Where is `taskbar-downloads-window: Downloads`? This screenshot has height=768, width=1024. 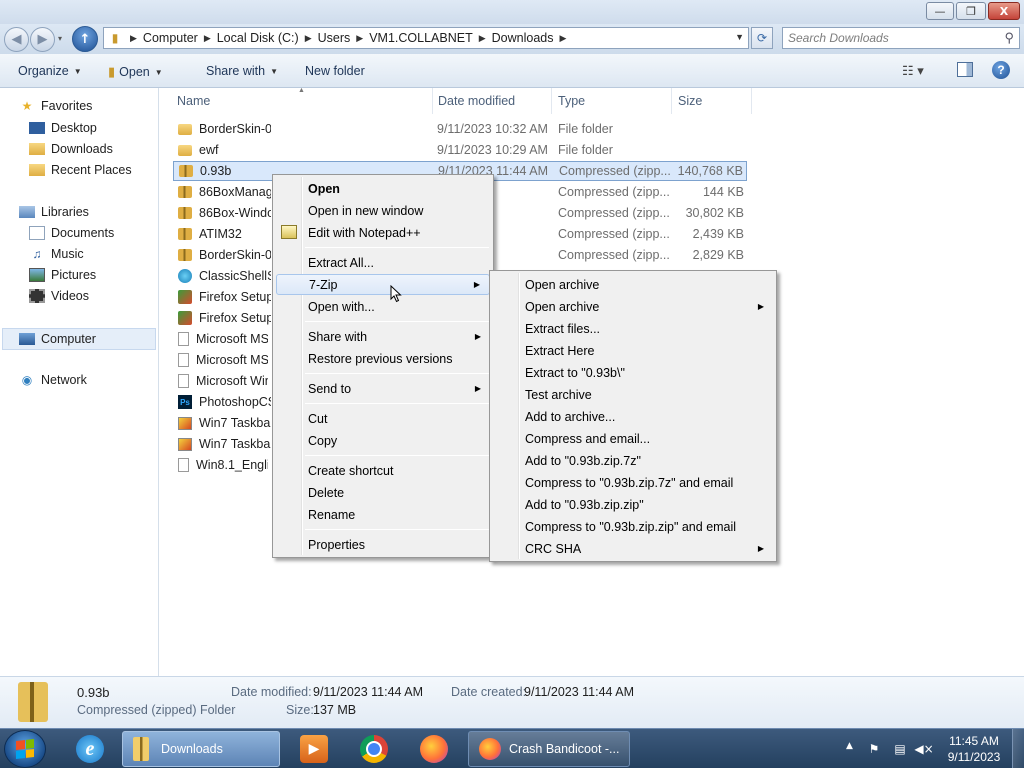
taskbar-downloads-window: Downloads is located at coordinates (201, 749).